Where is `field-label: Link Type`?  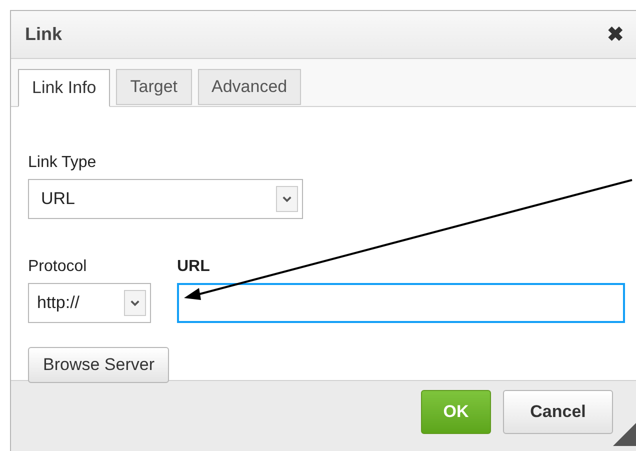
field-label: Link Type is located at coordinates (63, 163).